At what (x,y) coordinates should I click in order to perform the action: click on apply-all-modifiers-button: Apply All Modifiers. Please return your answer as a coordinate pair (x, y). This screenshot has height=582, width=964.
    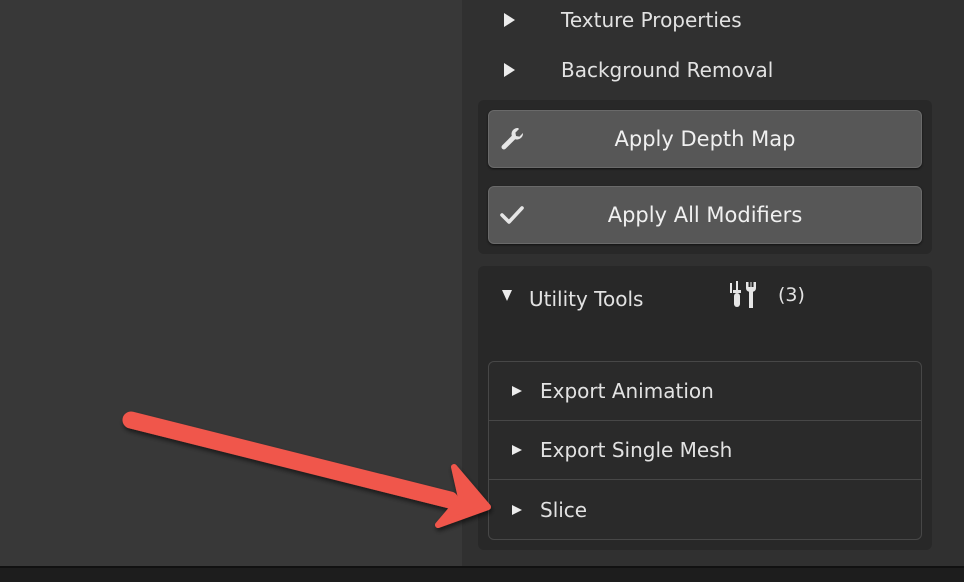
    Looking at the image, I should click on (705, 215).